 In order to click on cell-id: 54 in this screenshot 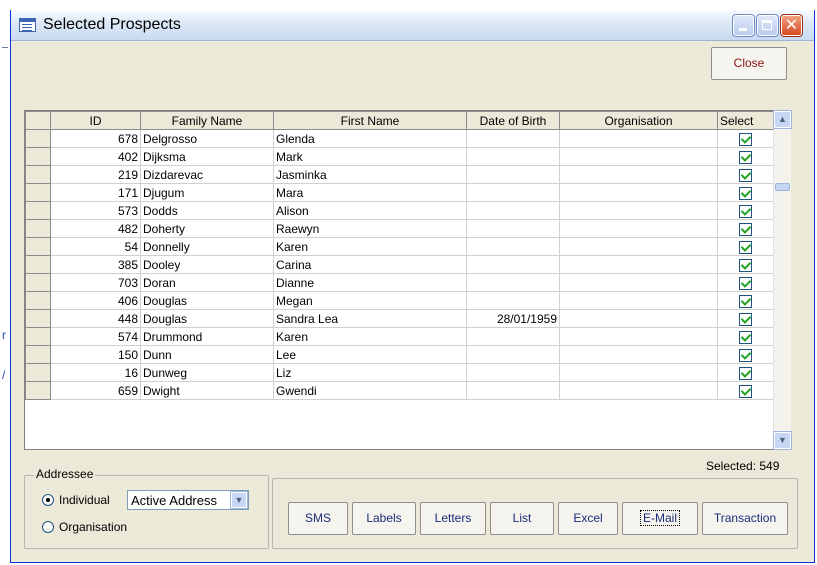, I will do `click(95, 246)`.